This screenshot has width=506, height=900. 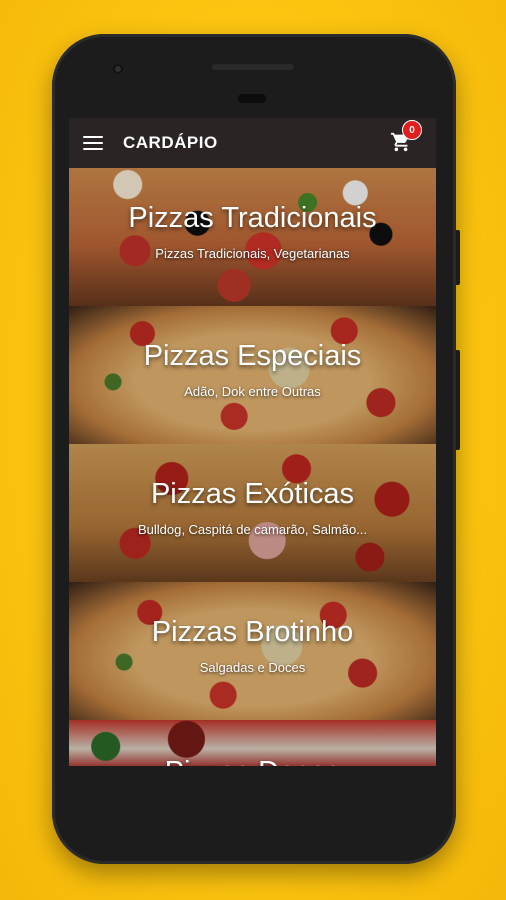 I want to click on cart-count-badge: 0, so click(x=412, y=130).